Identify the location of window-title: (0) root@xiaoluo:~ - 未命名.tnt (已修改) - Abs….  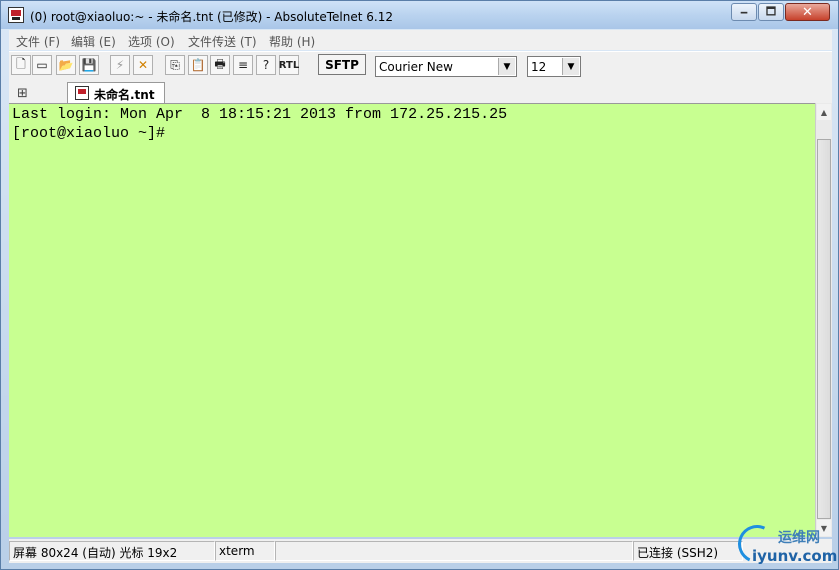
(211, 17).